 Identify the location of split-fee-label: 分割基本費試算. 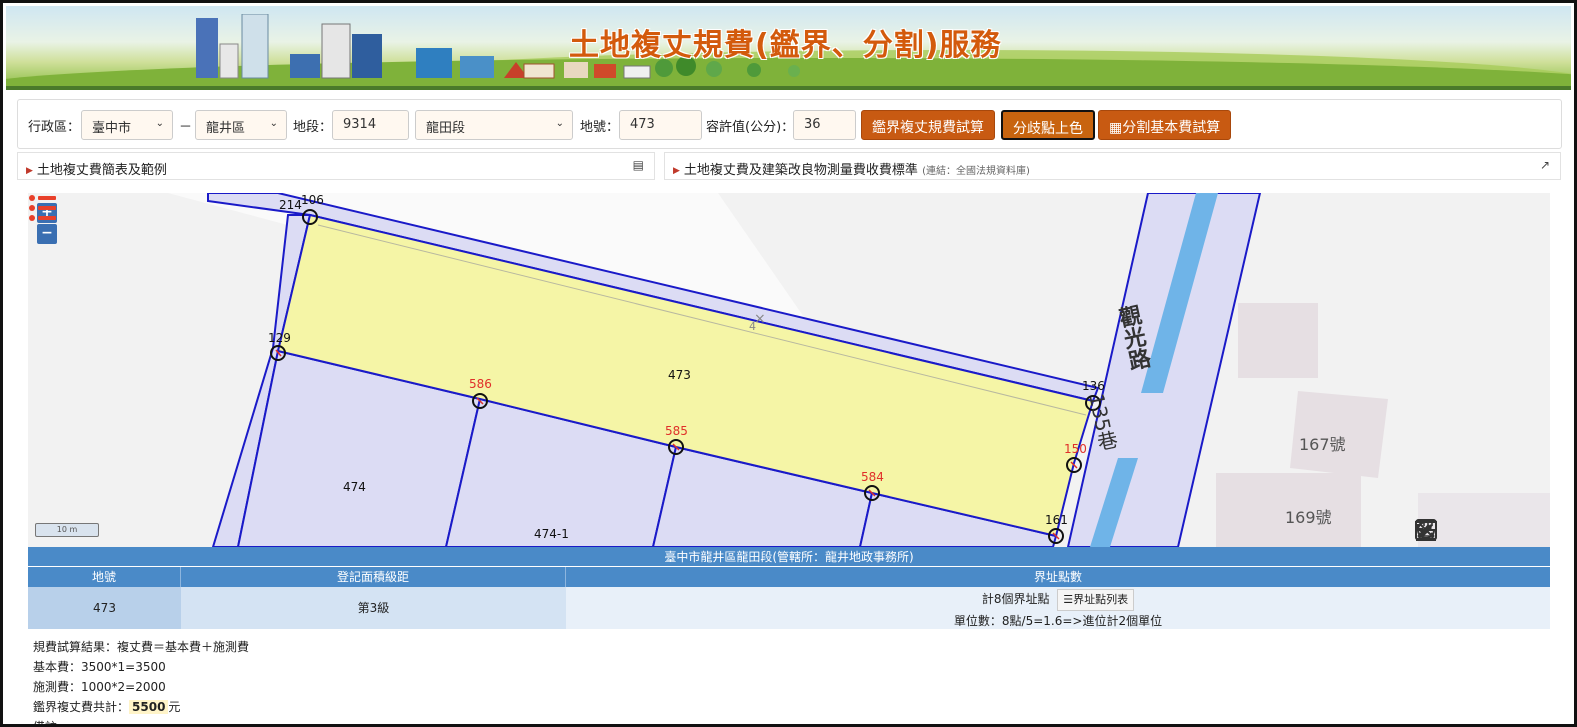
(1171, 128).